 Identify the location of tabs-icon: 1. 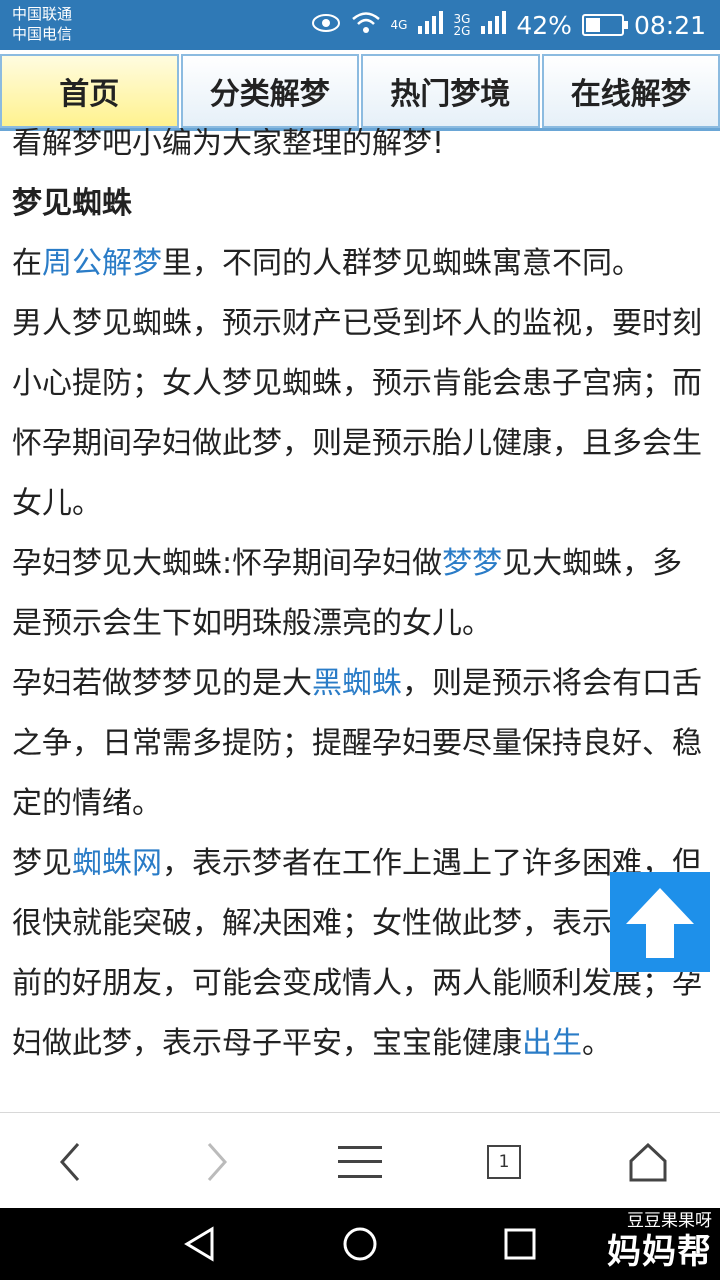
(504, 1162).